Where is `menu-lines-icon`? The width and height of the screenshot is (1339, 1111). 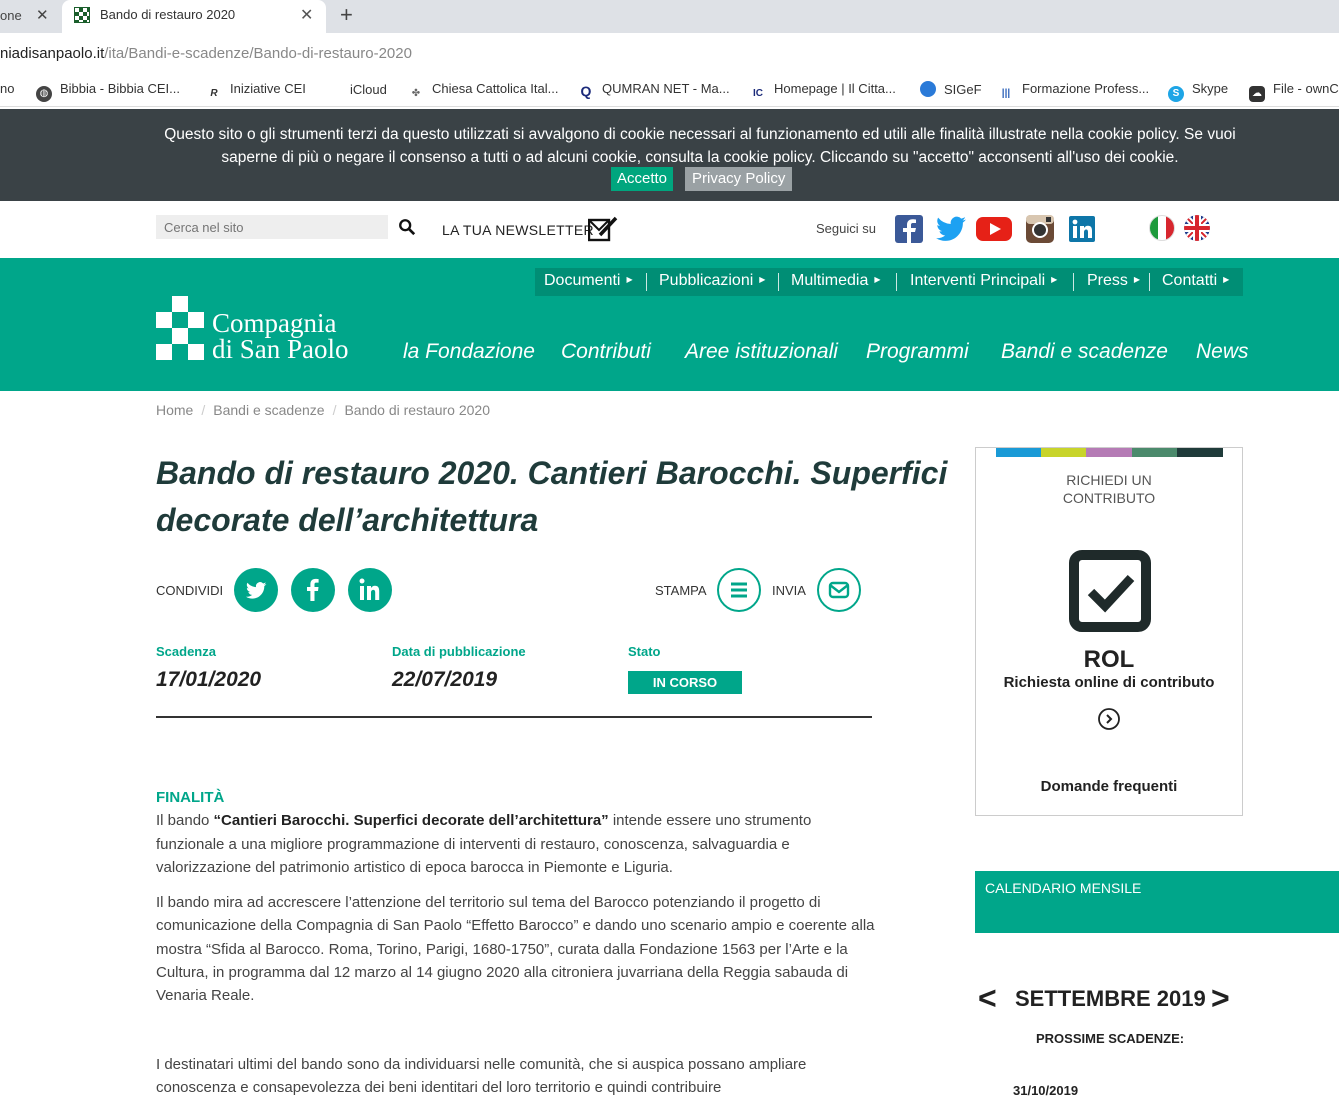 menu-lines-icon is located at coordinates (739, 590).